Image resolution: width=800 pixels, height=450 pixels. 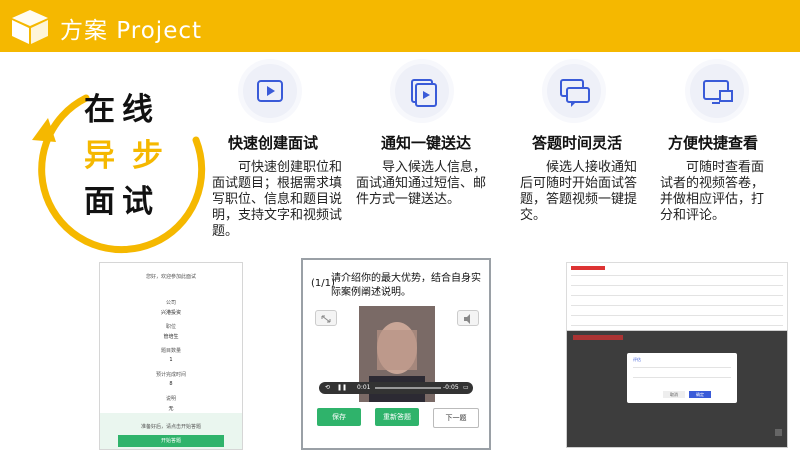 What do you see at coordinates (364, 387) in the screenshot?
I see `time-current: 0:01` at bounding box center [364, 387].